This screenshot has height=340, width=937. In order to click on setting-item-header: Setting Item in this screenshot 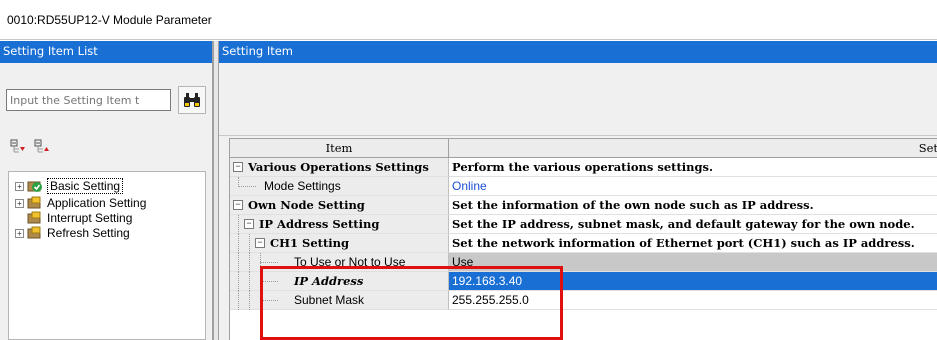, I will do `click(578, 52)`.